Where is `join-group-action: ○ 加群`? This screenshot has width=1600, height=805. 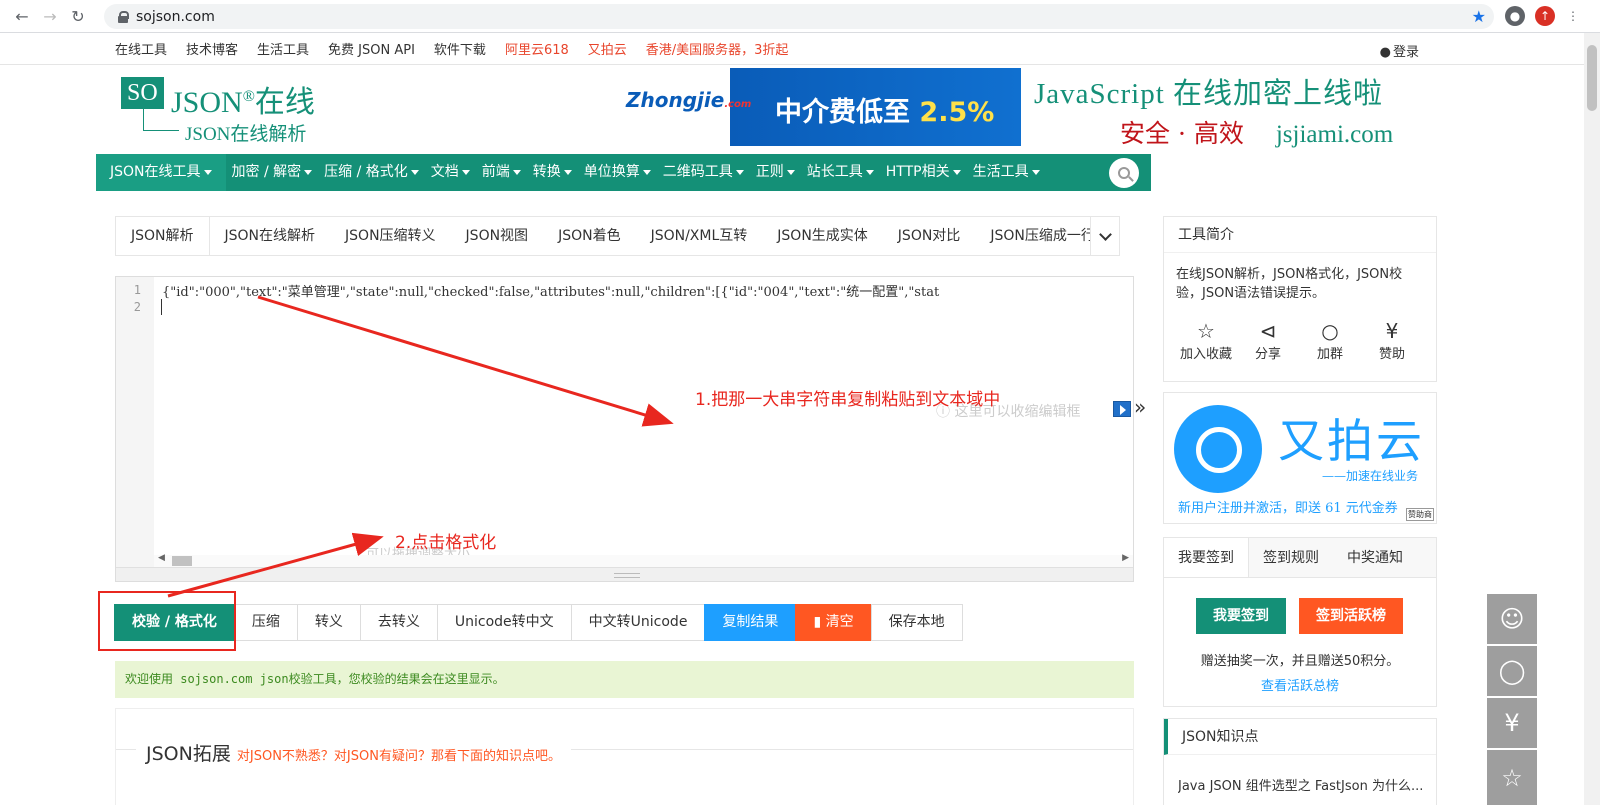
join-group-action: ○ 加群 is located at coordinates (1330, 340).